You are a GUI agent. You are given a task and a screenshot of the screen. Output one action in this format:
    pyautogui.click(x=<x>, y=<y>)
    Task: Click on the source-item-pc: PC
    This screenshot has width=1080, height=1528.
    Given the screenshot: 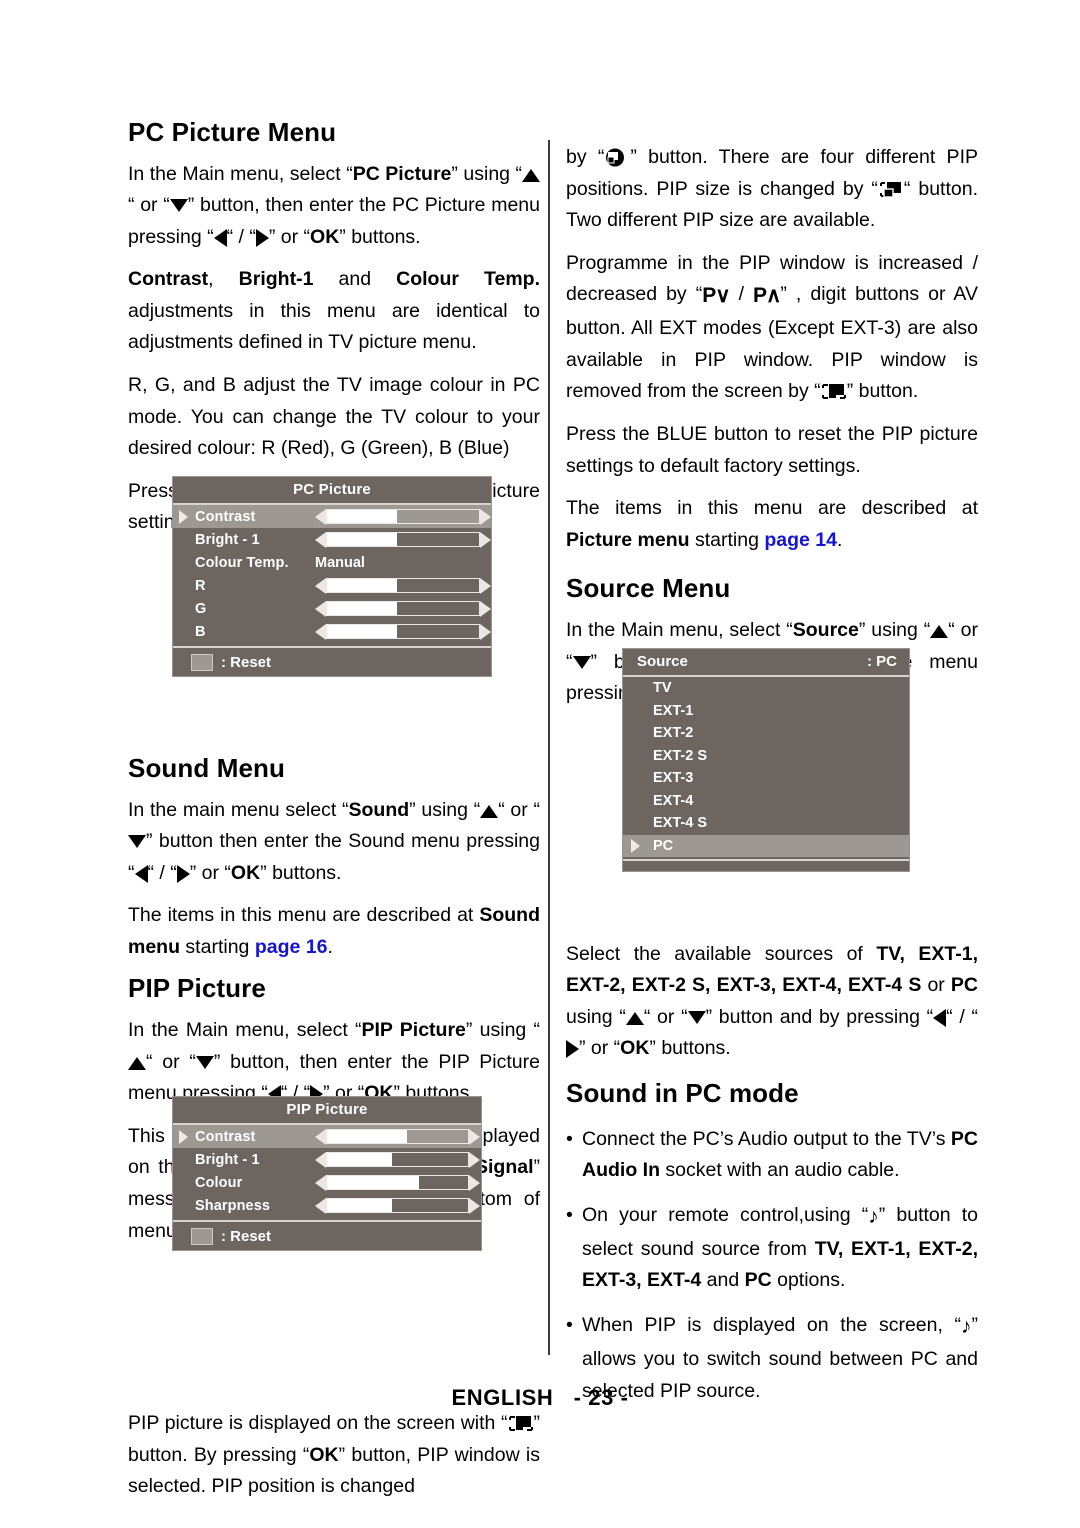 What is the action you would take?
    pyautogui.click(x=766, y=845)
    